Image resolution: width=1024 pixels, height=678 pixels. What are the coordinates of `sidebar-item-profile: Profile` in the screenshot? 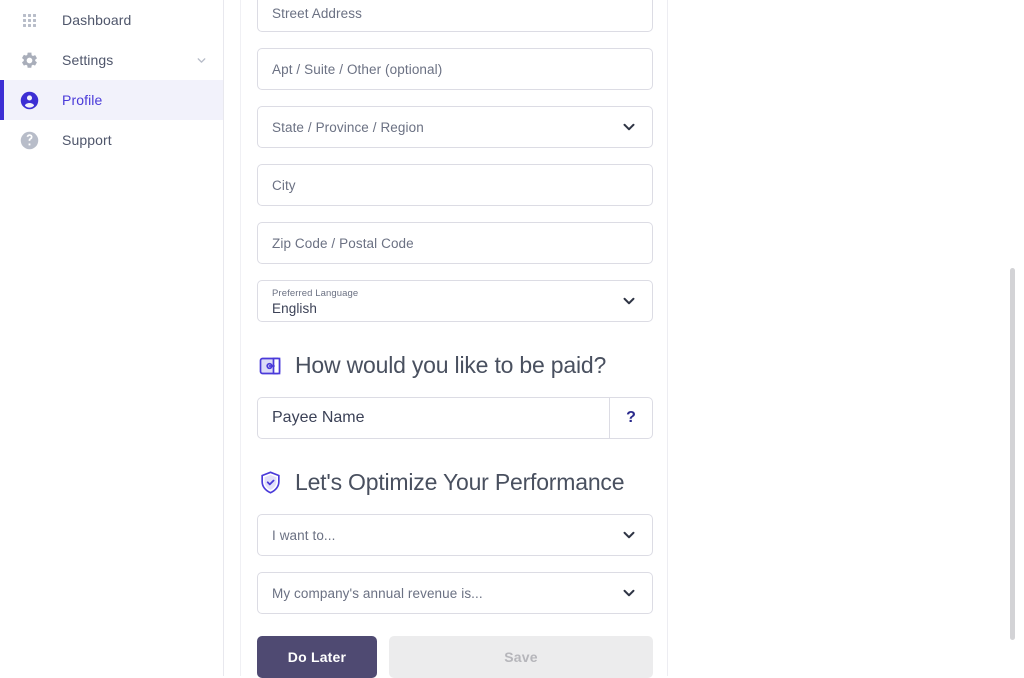 It's located at (111, 100).